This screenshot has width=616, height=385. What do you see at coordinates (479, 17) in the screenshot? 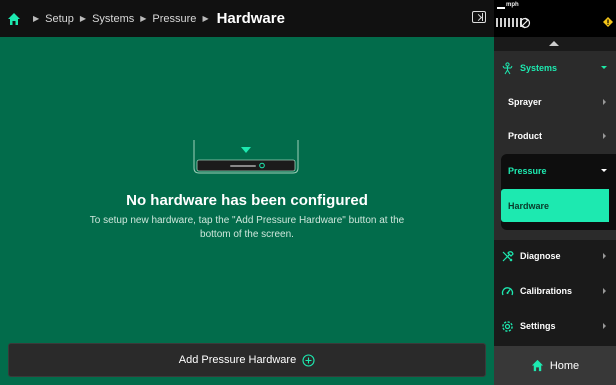
I see `panel-toggle-icon` at bounding box center [479, 17].